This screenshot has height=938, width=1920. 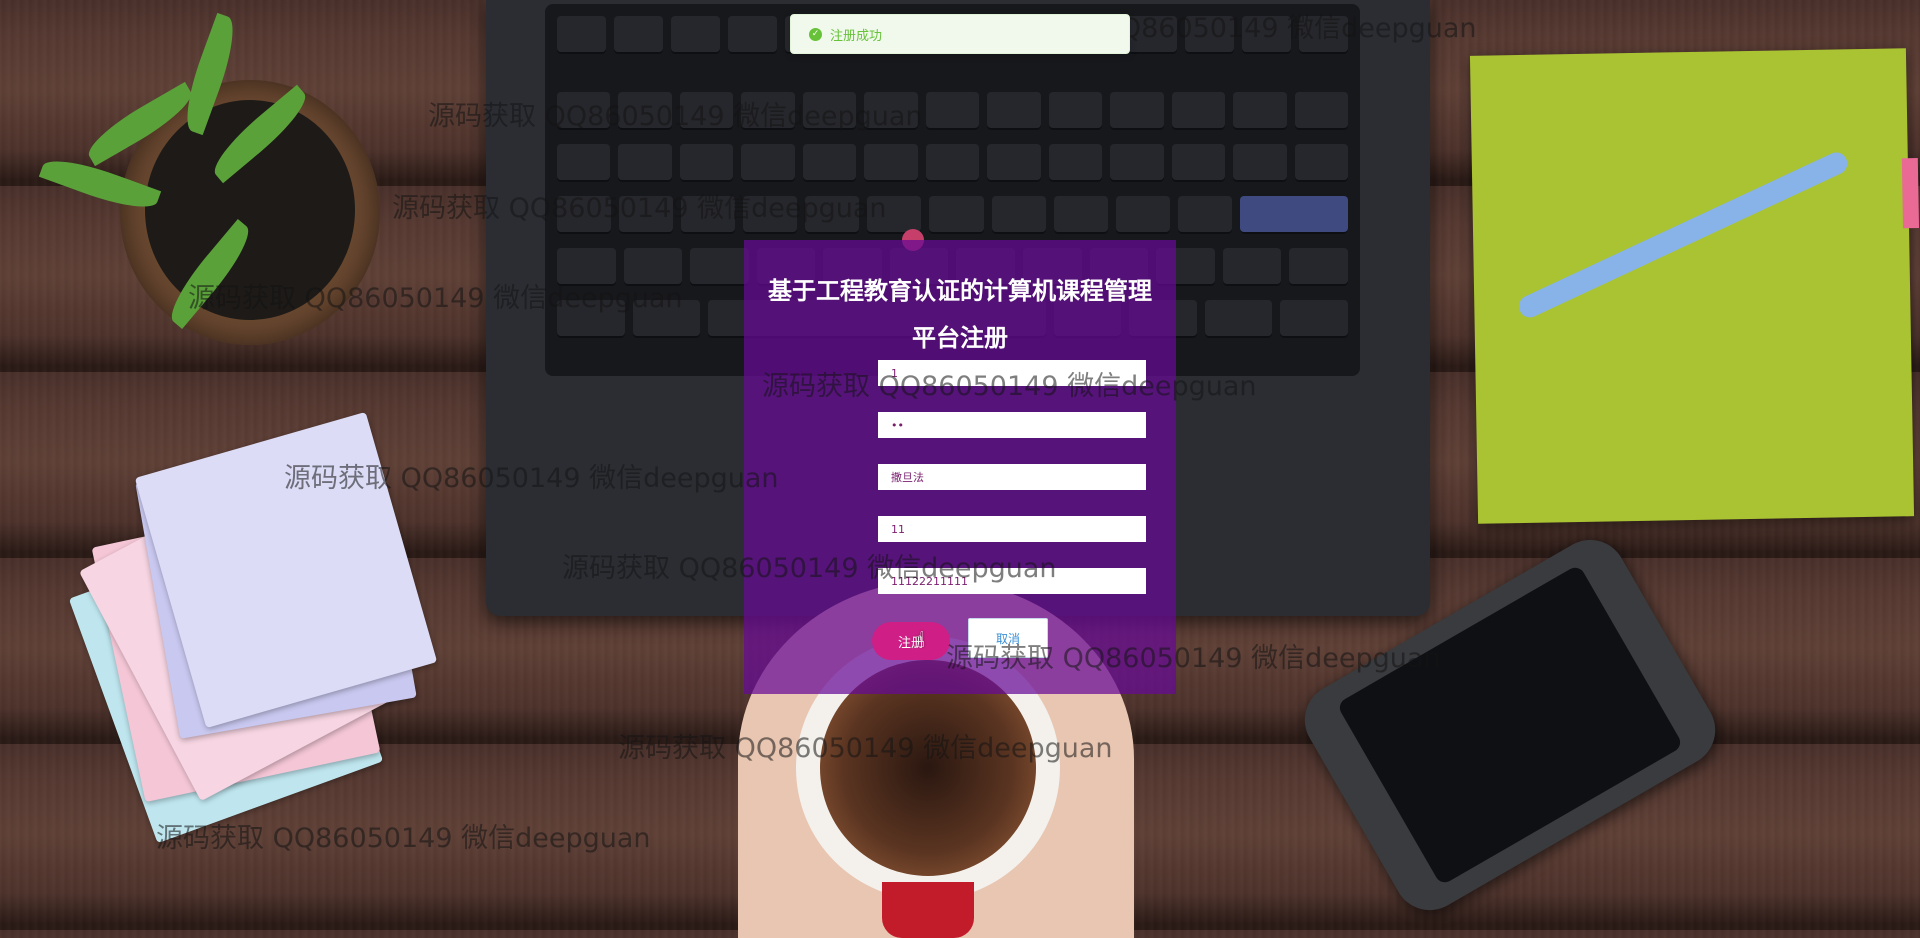 I want to click on age-input, so click(x=1012, y=529).